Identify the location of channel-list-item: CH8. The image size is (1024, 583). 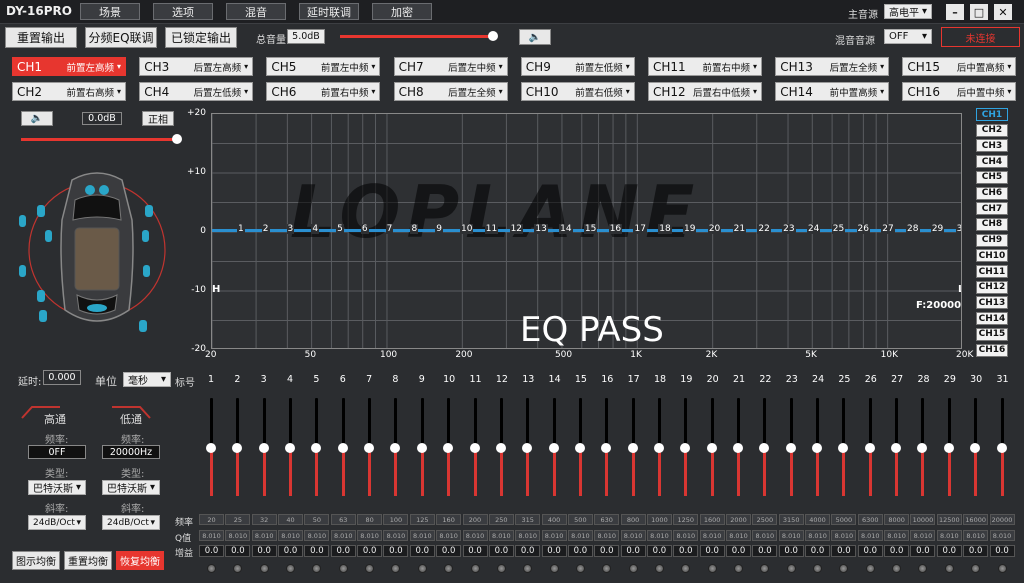
(992, 224).